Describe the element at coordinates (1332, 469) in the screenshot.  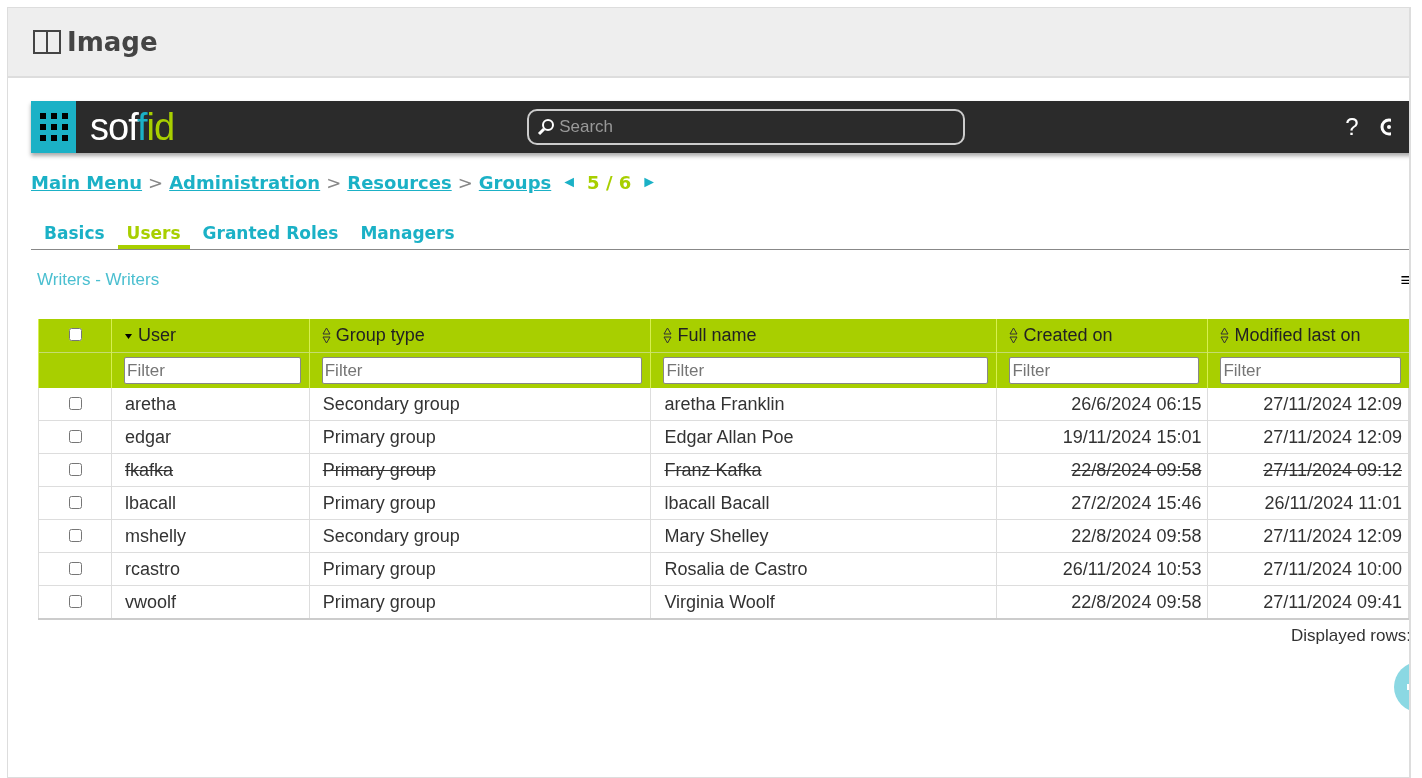
I see `table-cell: 27/11/2024 09:12` at that location.